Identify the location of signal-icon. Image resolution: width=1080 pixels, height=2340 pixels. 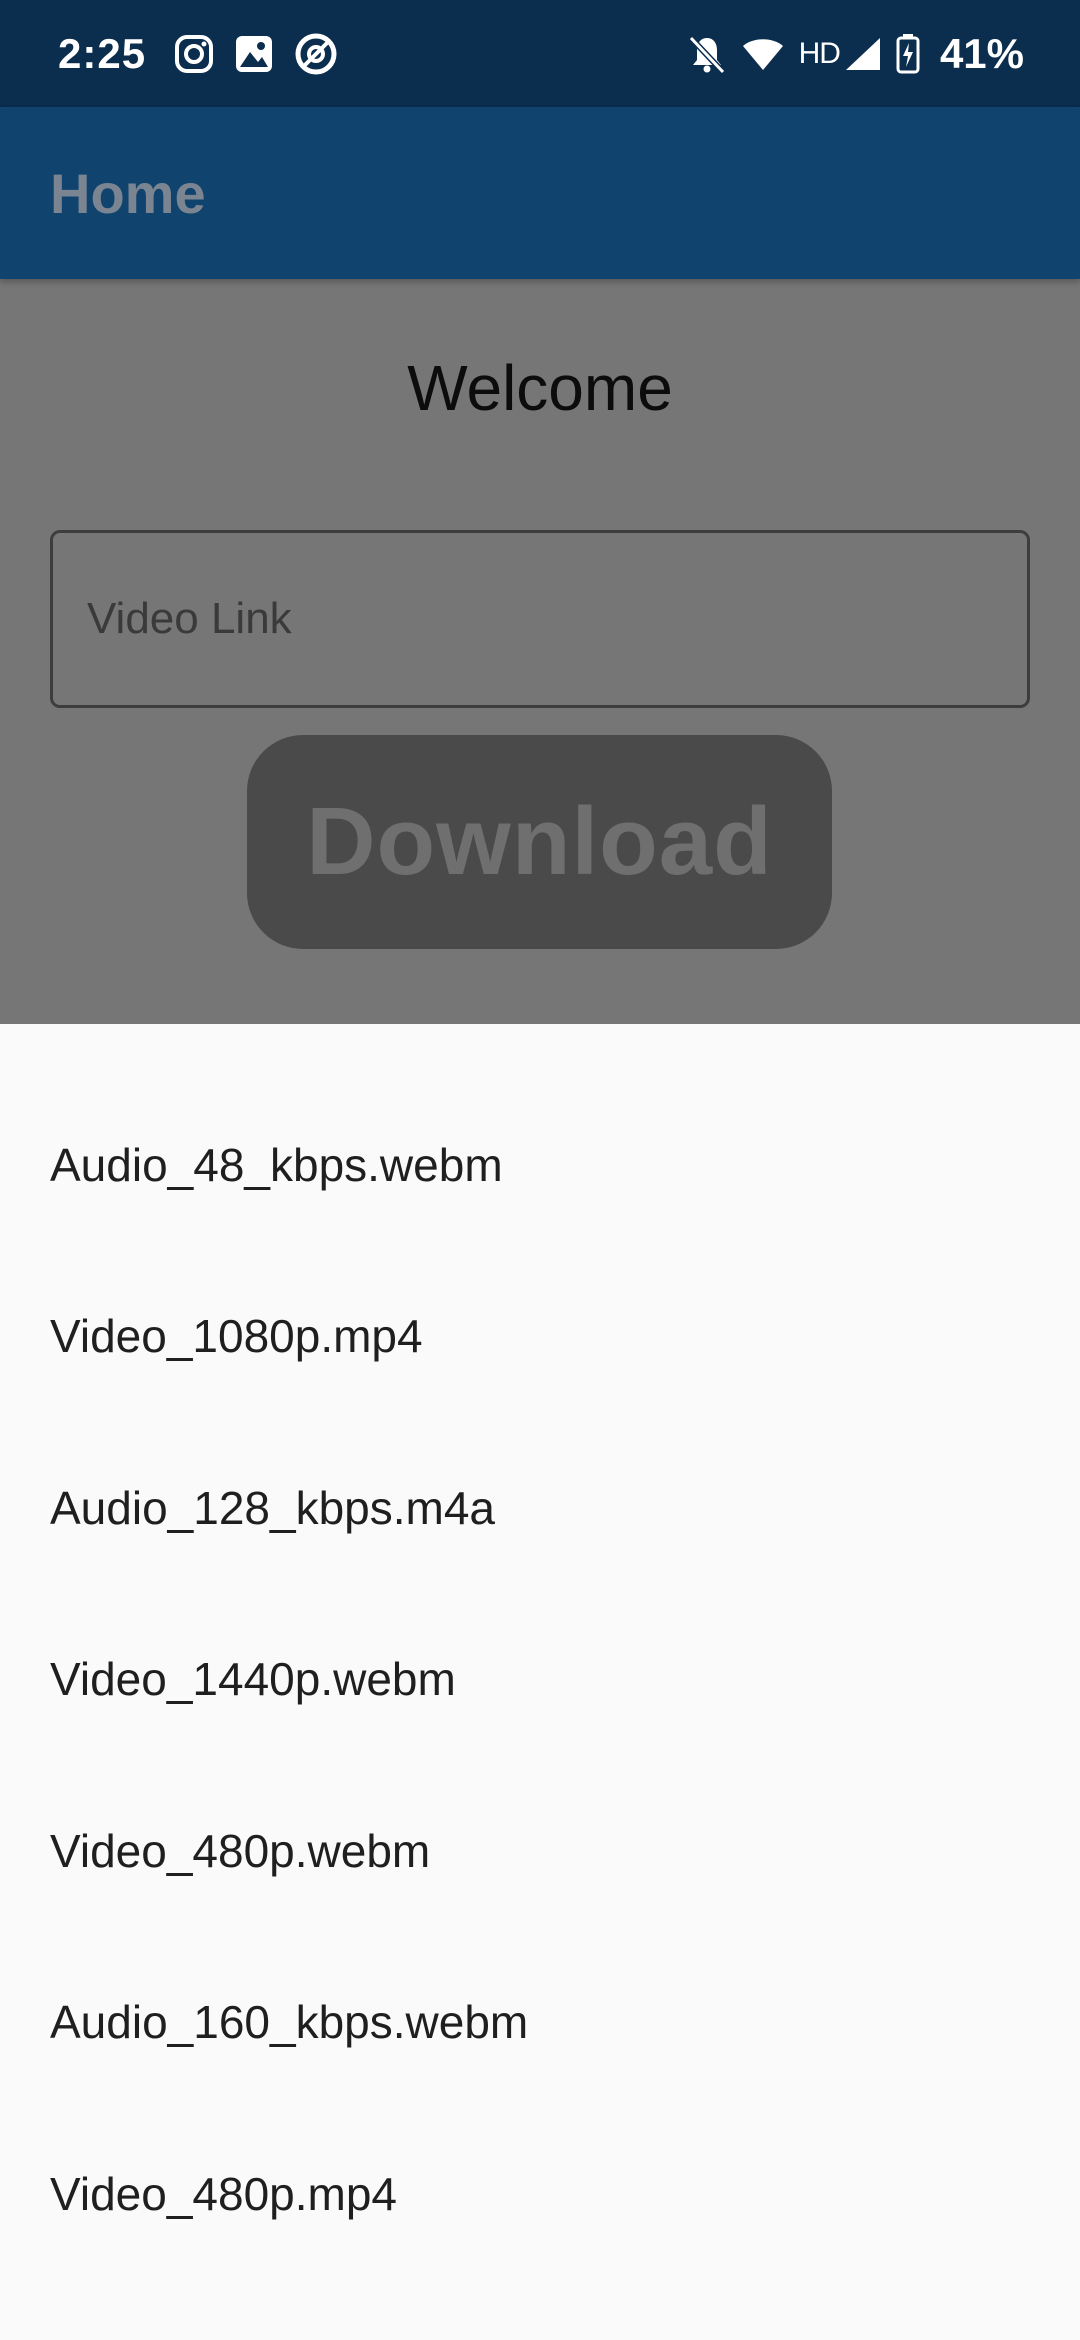
(863, 54).